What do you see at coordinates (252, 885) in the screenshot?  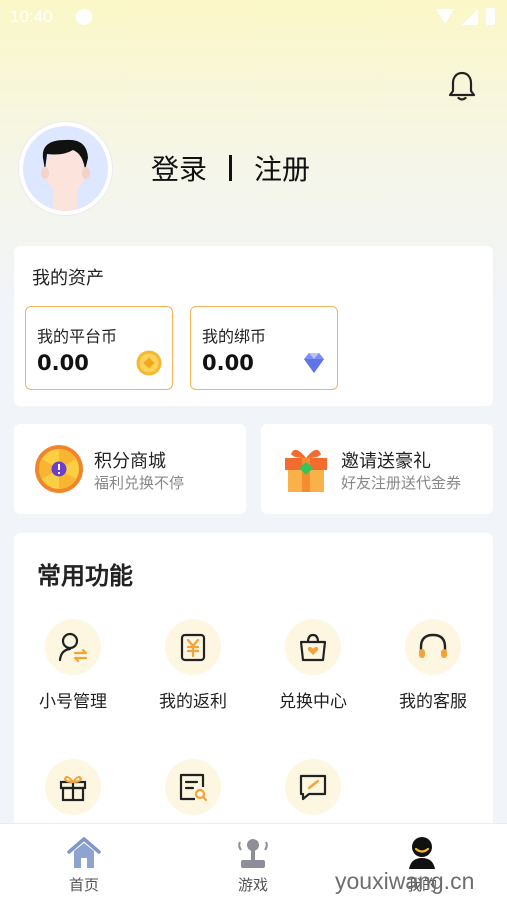 I see `tab-label: 游戏` at bounding box center [252, 885].